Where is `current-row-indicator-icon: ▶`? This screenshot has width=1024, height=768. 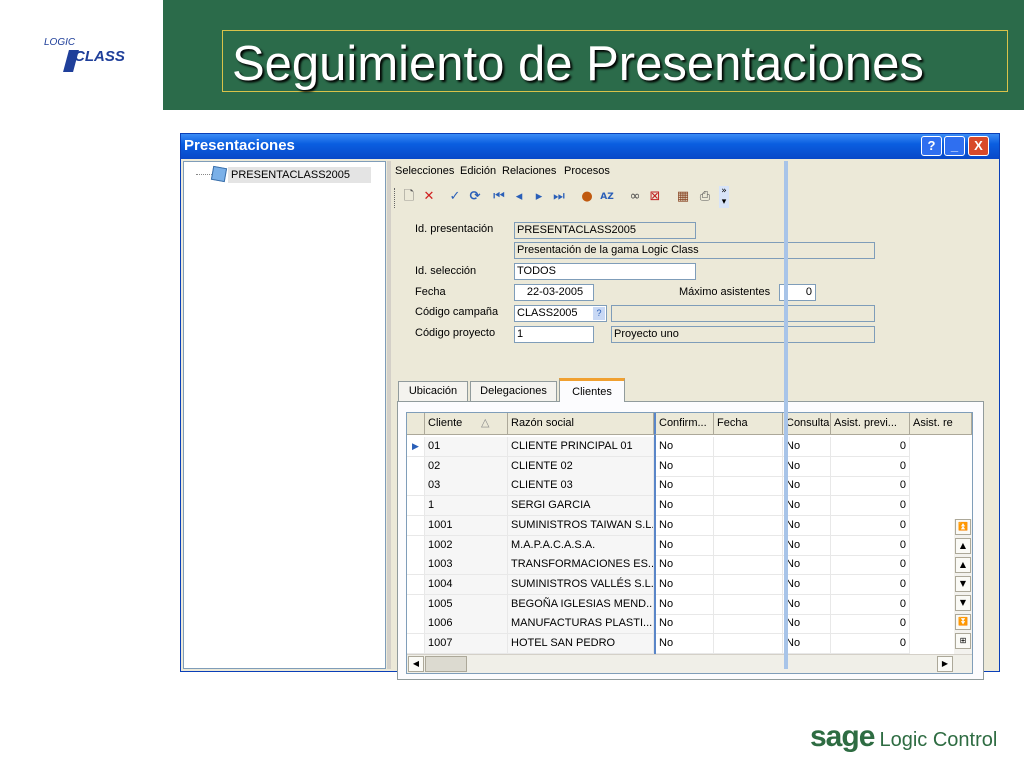
current-row-indicator-icon: ▶ is located at coordinates (416, 447).